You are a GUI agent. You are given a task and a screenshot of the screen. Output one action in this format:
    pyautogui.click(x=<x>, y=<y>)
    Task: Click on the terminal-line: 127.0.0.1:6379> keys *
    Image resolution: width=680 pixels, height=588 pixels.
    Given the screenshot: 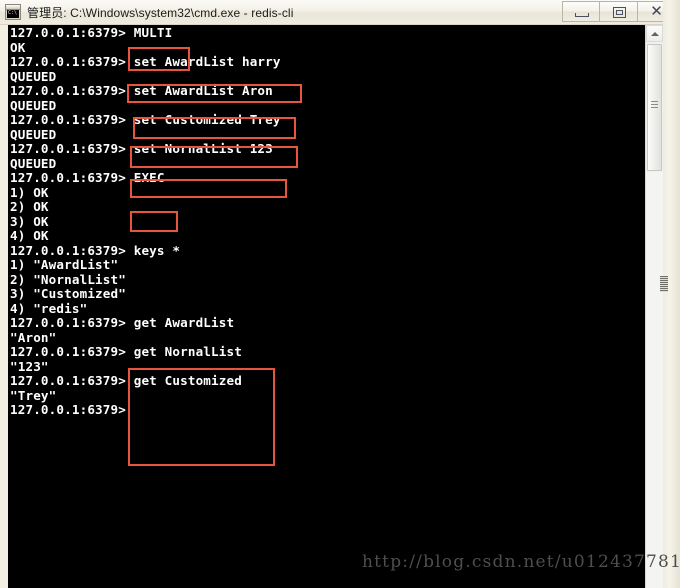 What is the action you would take?
    pyautogui.click(x=95, y=250)
    